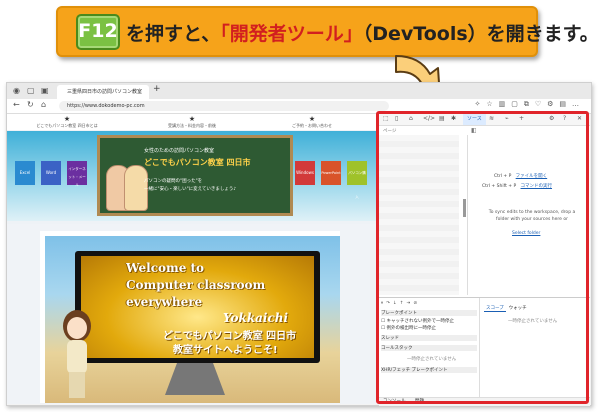 Image resolution: width=600 pixels, height=412 pixels. Describe the element at coordinates (31, 91) in the screenshot. I see `workspaces-icon: ▢` at that location.